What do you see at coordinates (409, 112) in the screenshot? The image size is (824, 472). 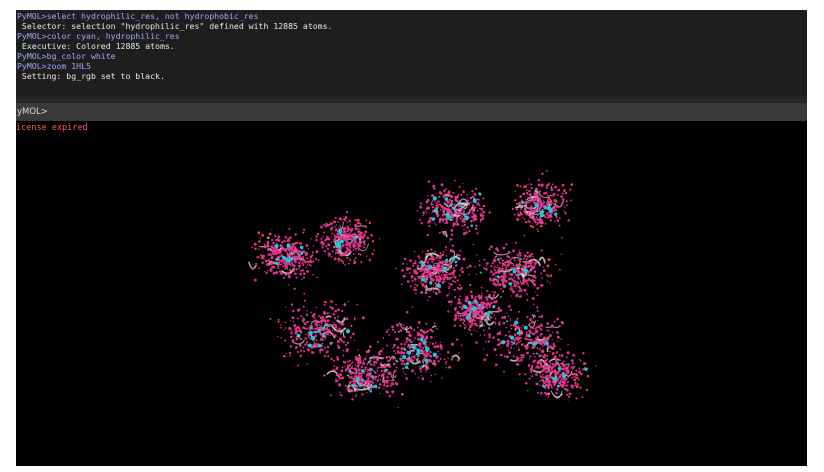 I see `command-input` at bounding box center [409, 112].